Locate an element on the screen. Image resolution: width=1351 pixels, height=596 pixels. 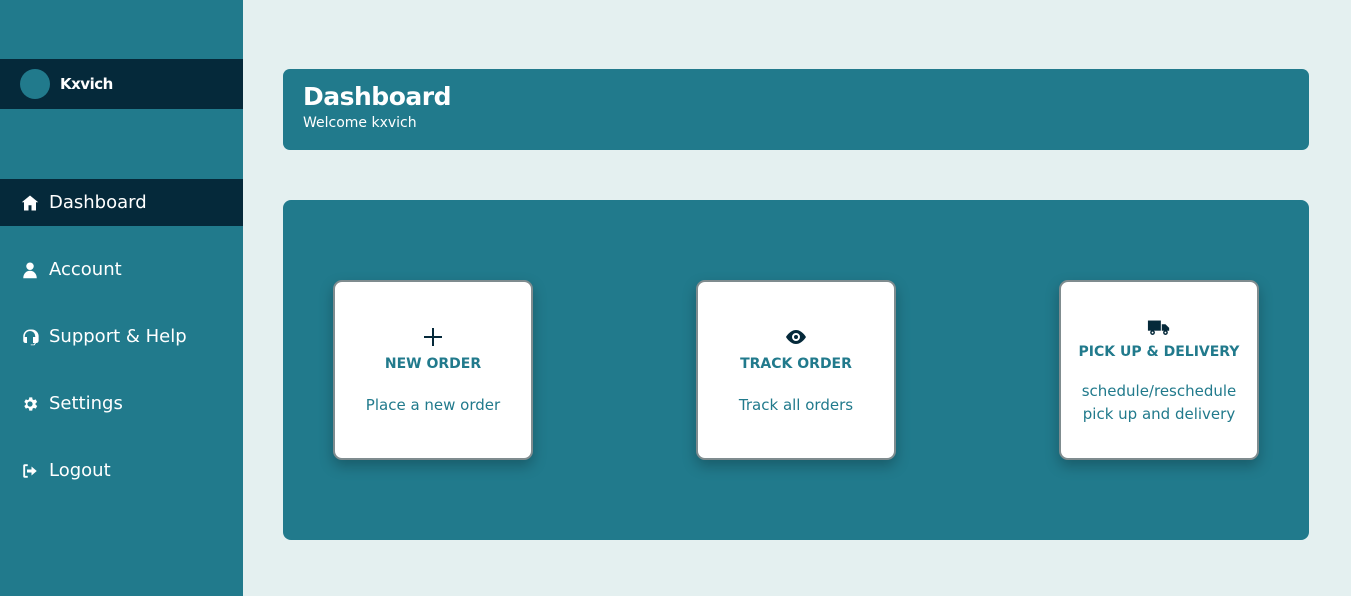
card-title: PICK UP & DELIVERY is located at coordinates (1159, 352).